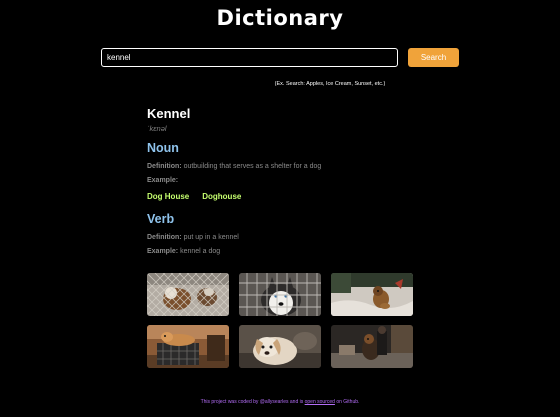 This screenshot has height=417, width=560. I want to click on photo-dog-behind-fence, so click(188, 294).